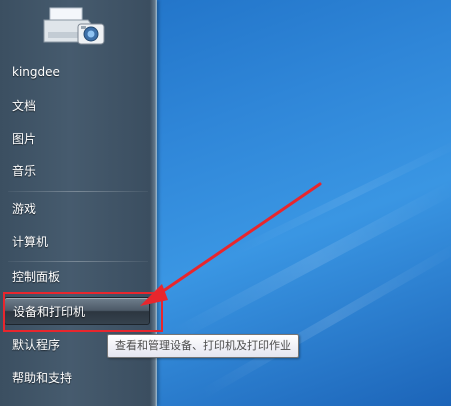  I want to click on menu-item-control-panel: 控制面板, so click(77, 277).